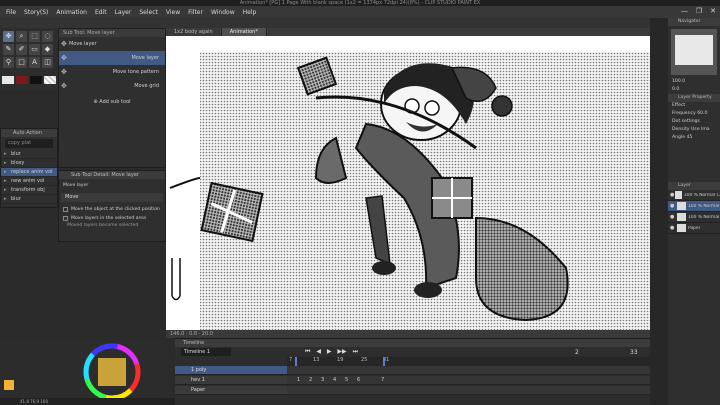 The image size is (720, 405). I want to click on swatch-red, so click(22, 80).